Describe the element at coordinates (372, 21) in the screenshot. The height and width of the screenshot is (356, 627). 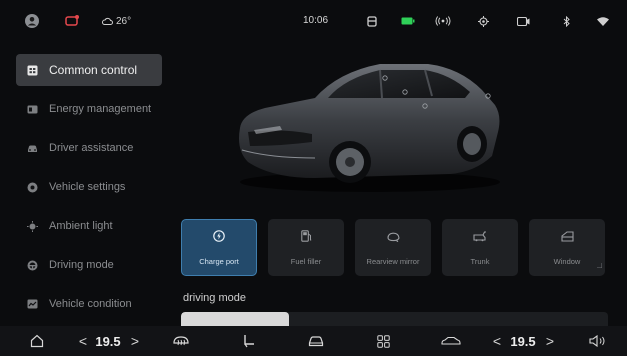
I see `seat-icon` at that location.